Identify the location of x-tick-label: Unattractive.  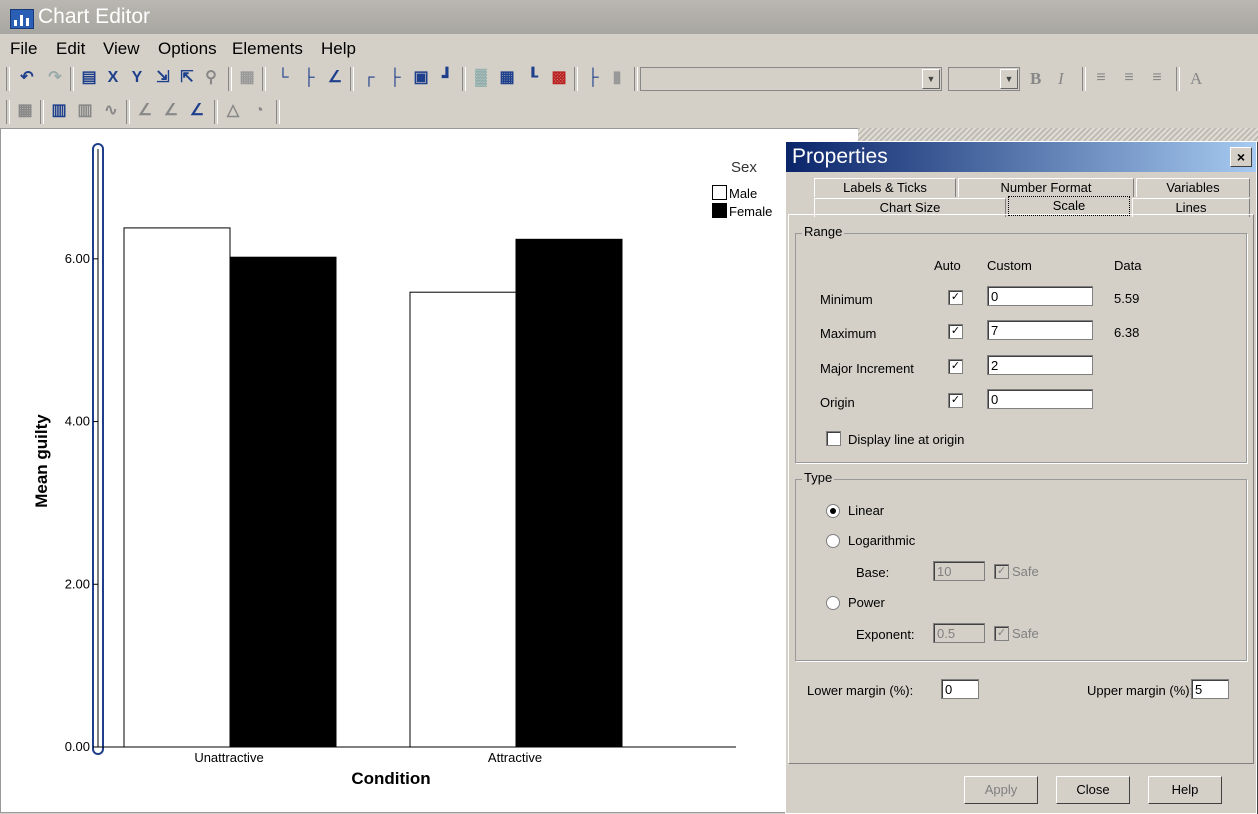
(229, 757).